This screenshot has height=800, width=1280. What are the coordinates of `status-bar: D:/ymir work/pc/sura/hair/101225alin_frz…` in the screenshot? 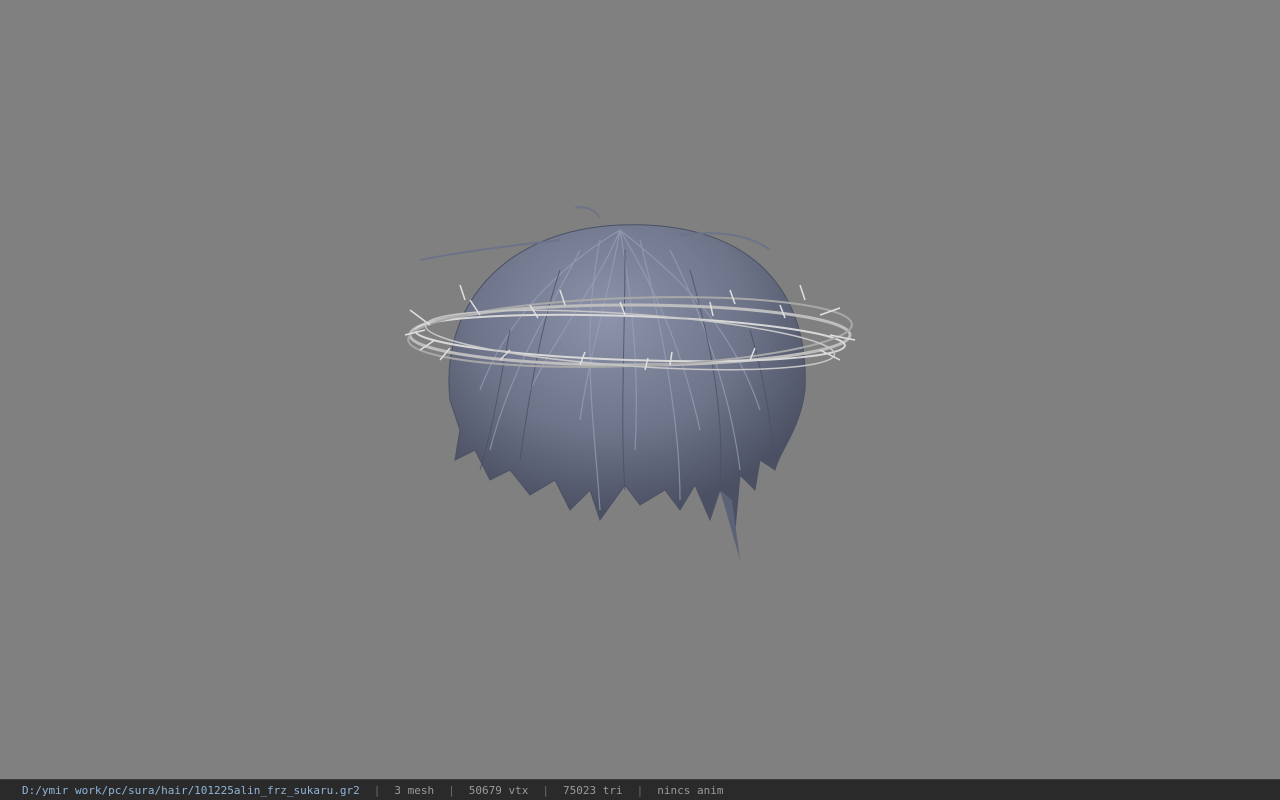 It's located at (640, 789).